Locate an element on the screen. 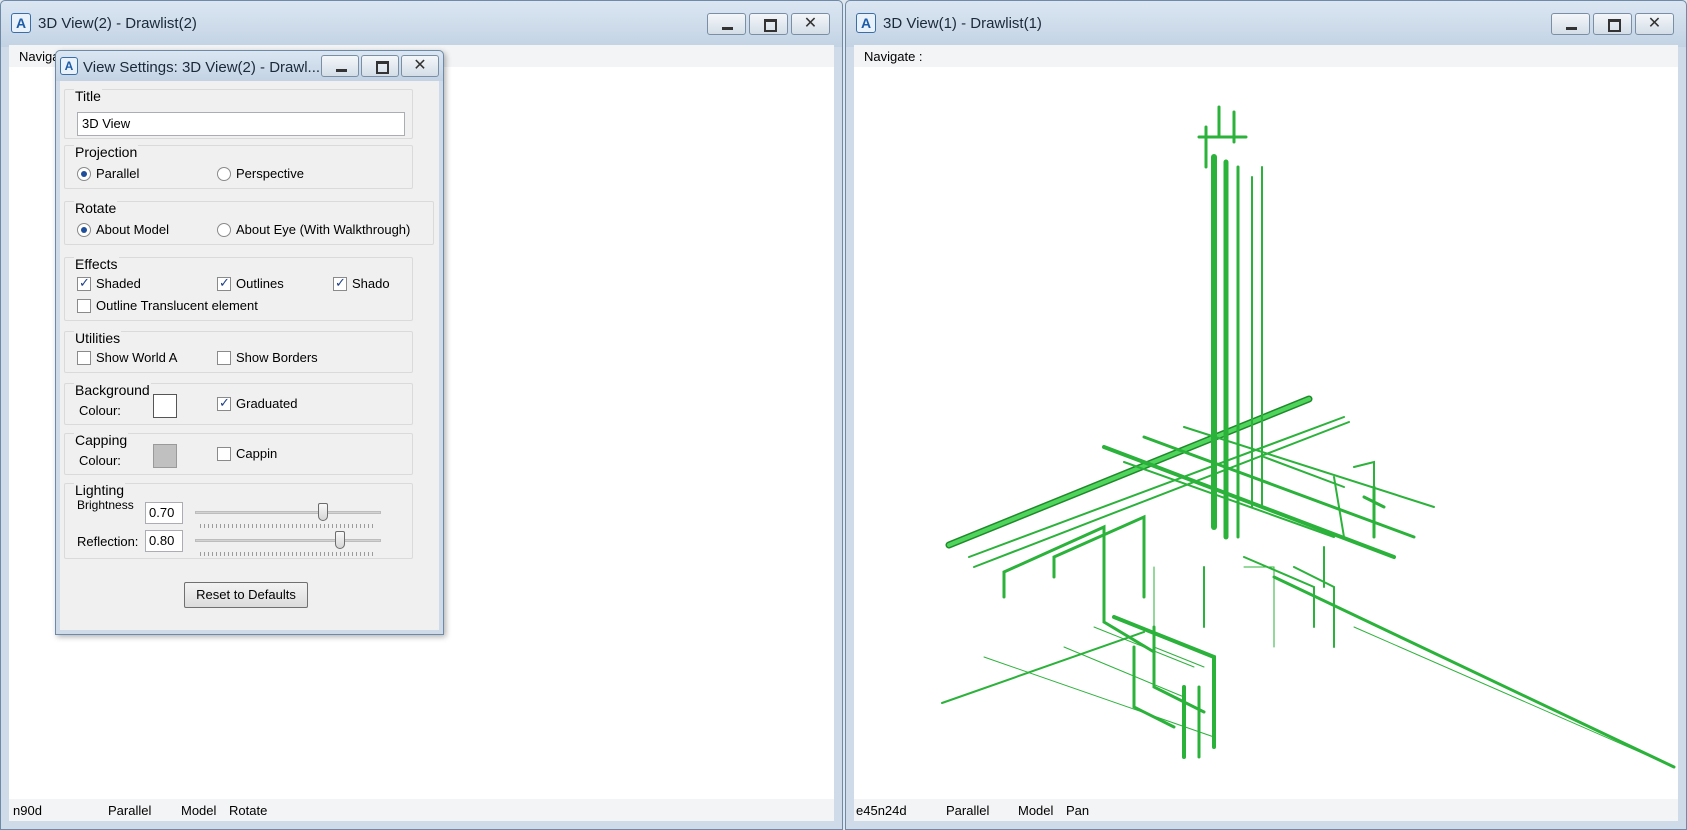 The height and width of the screenshot is (830, 1687). capping-group-label: Capping is located at coordinates (101, 440).